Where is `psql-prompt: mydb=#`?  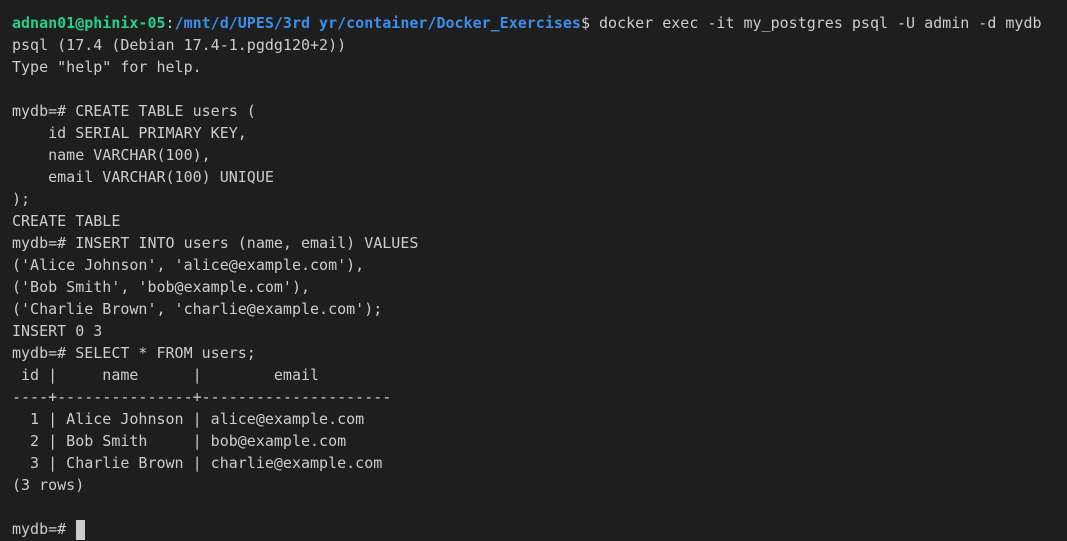 psql-prompt: mydb=# is located at coordinates (44, 529).